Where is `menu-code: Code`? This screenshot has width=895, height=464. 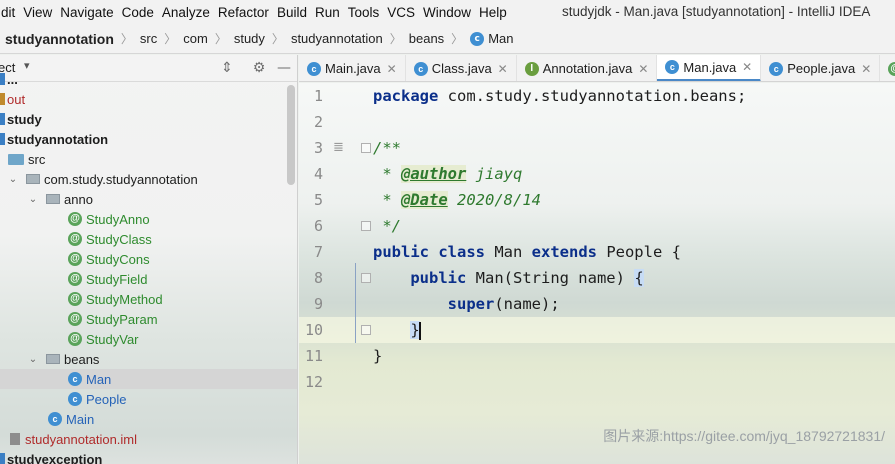 menu-code: Code is located at coordinates (138, 12).